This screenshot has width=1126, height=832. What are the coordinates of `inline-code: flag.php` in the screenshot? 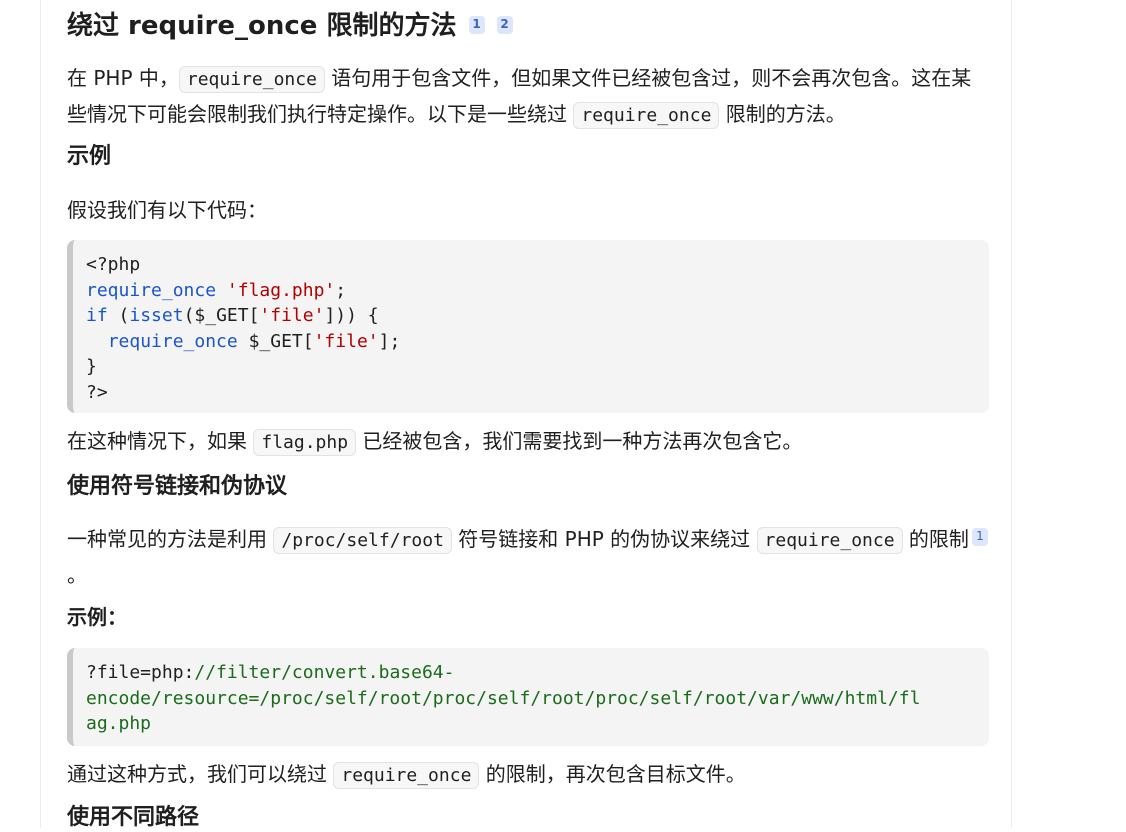 It's located at (305, 442).